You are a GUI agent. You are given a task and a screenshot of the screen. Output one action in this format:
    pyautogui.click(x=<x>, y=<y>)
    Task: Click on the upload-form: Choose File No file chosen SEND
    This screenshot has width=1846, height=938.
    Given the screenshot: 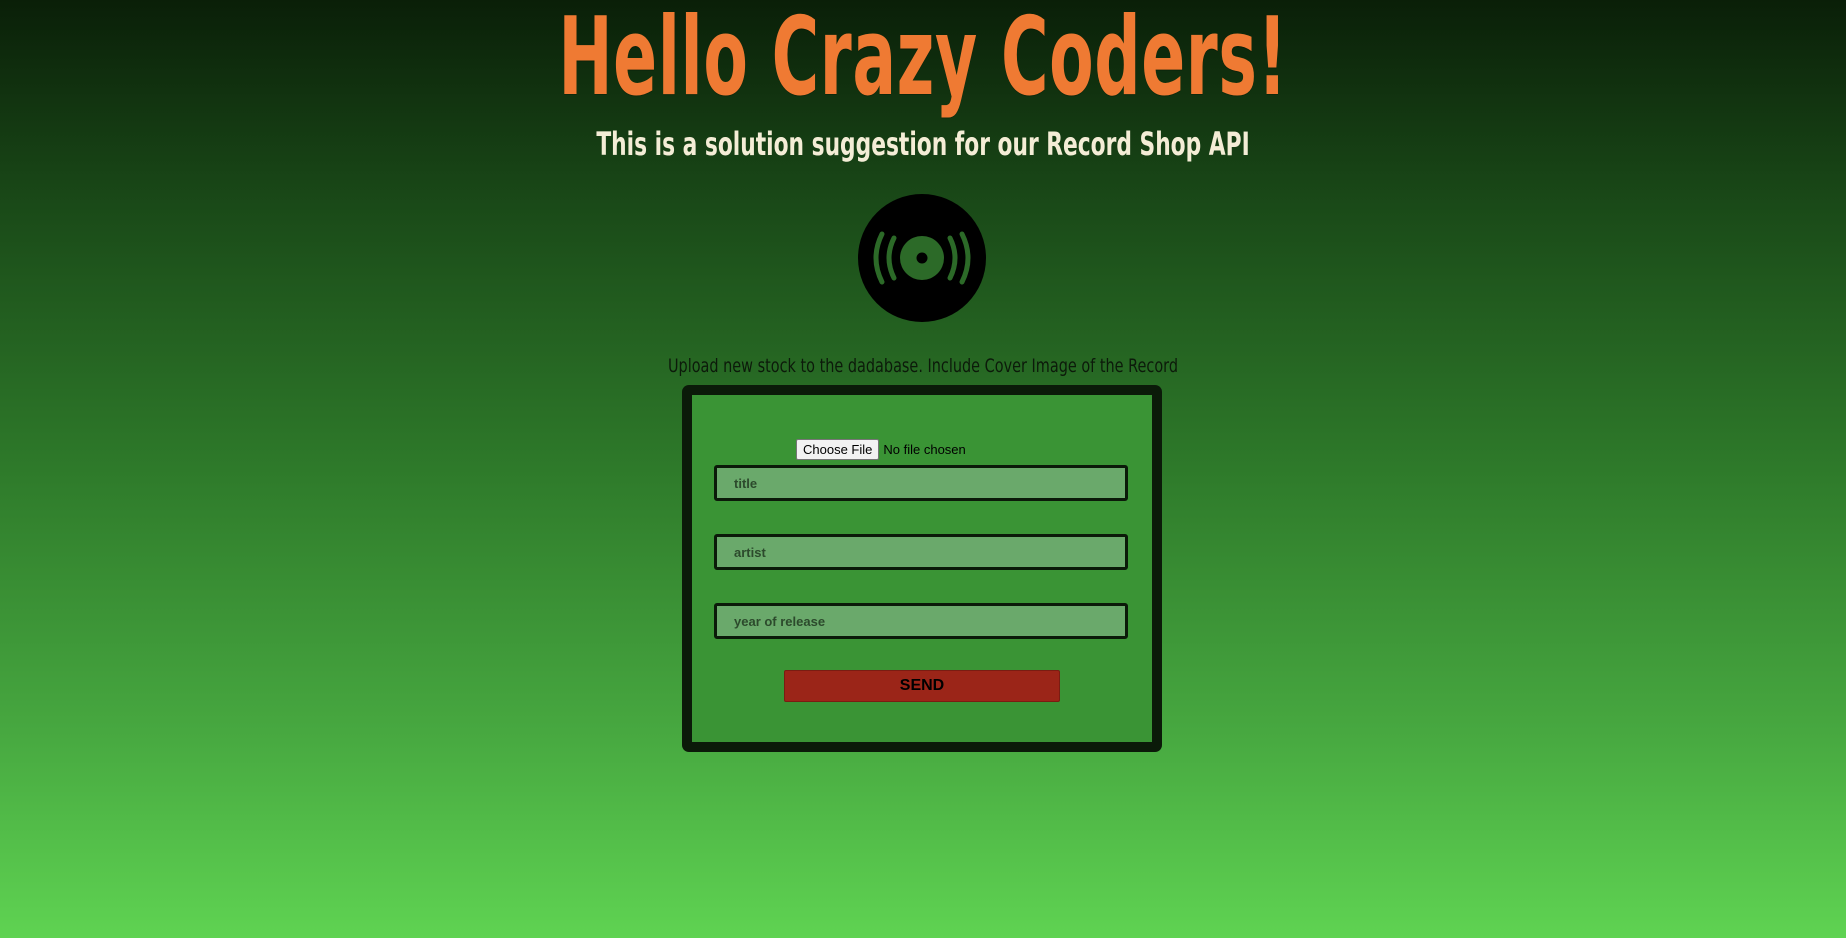 What is the action you would take?
    pyautogui.click(x=922, y=568)
    